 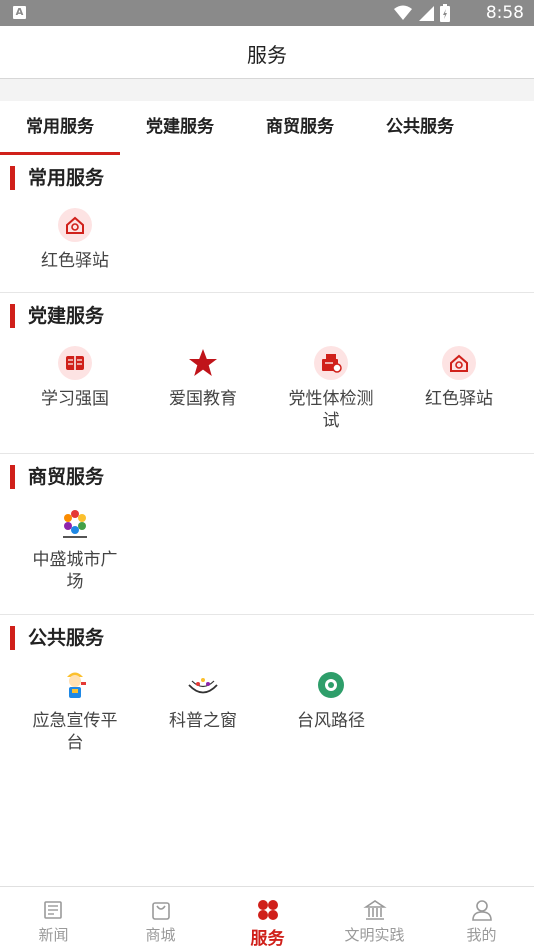 I want to click on spacer-band, so click(x=267, y=90).